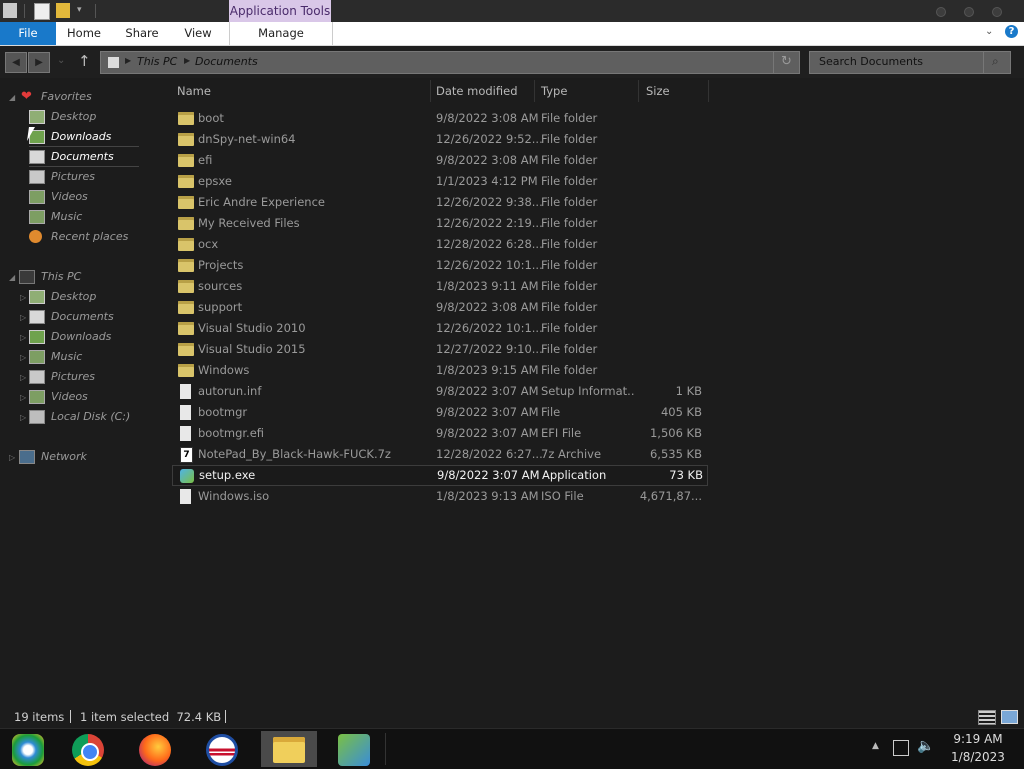  Describe the element at coordinates (42, 11) in the screenshot. I see `properties-icon` at that location.